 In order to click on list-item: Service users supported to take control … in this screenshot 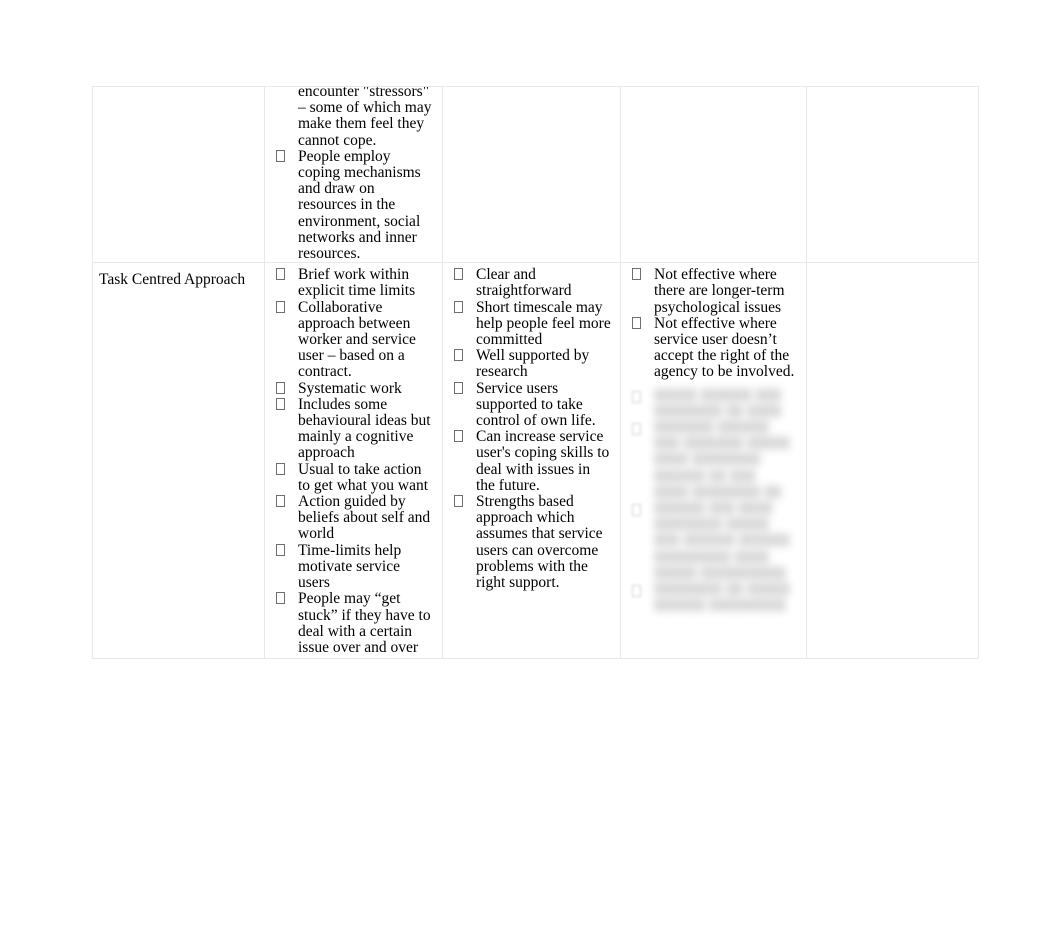, I will do `click(530, 404)`.